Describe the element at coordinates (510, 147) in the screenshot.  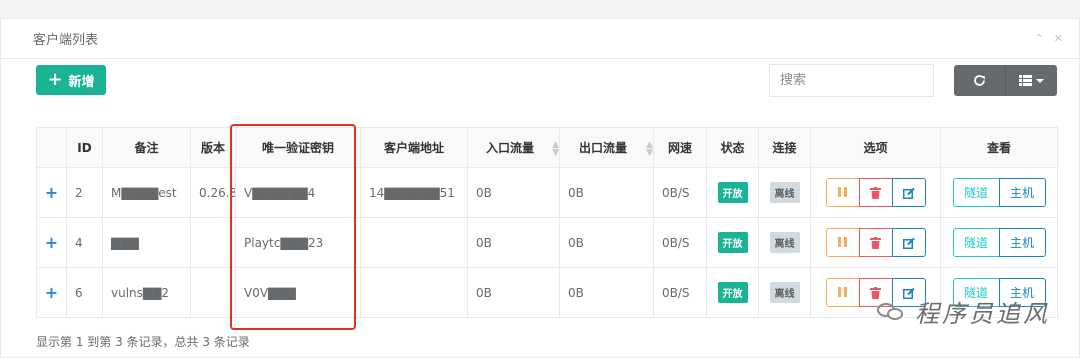
I see `col-in-traffic-label: 入口流量` at that location.